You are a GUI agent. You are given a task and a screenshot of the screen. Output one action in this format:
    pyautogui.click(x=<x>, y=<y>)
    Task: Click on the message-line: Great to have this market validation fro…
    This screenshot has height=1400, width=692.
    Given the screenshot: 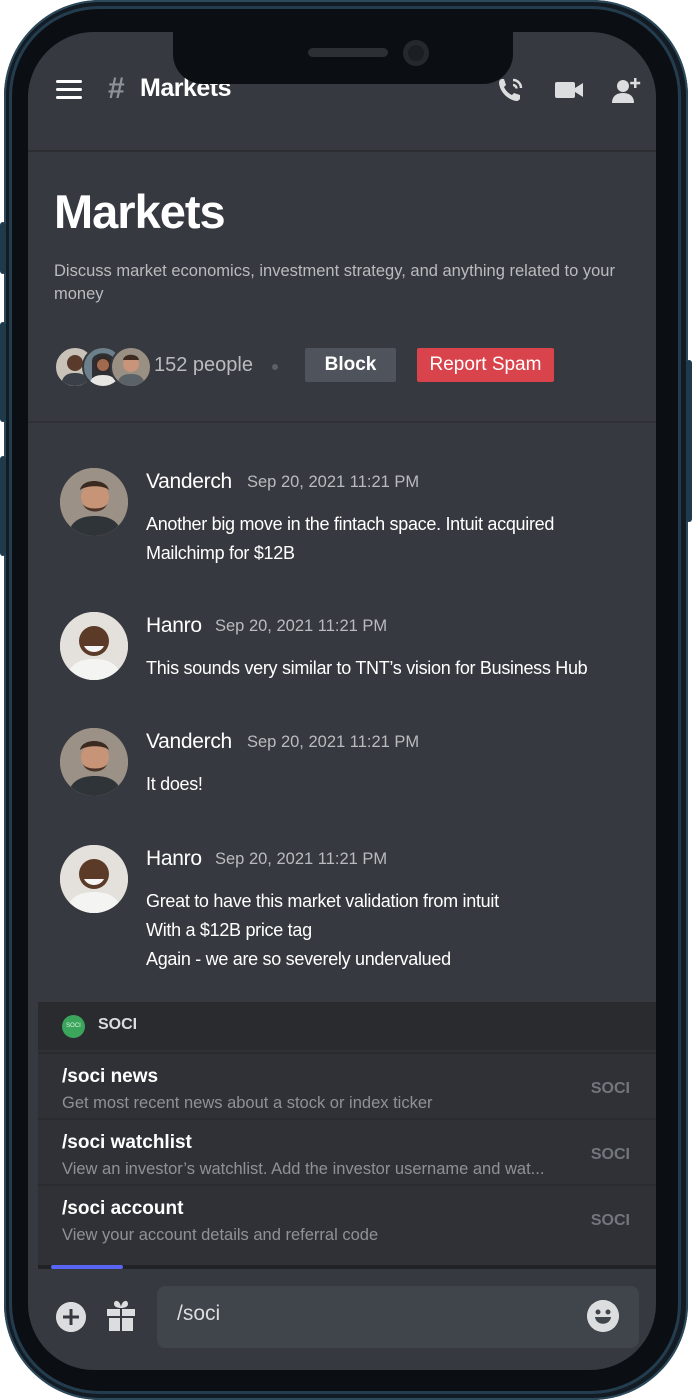 What is the action you would take?
    pyautogui.click(x=322, y=901)
    